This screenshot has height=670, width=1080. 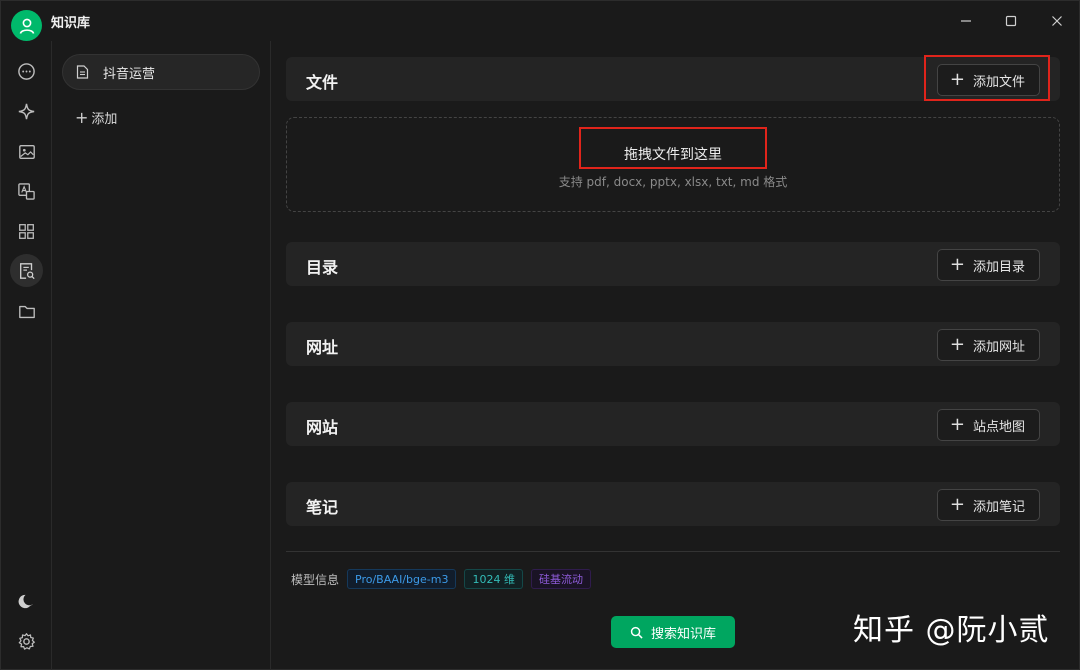 I want to click on kb-item-label: 抖音运营, so click(x=129, y=74).